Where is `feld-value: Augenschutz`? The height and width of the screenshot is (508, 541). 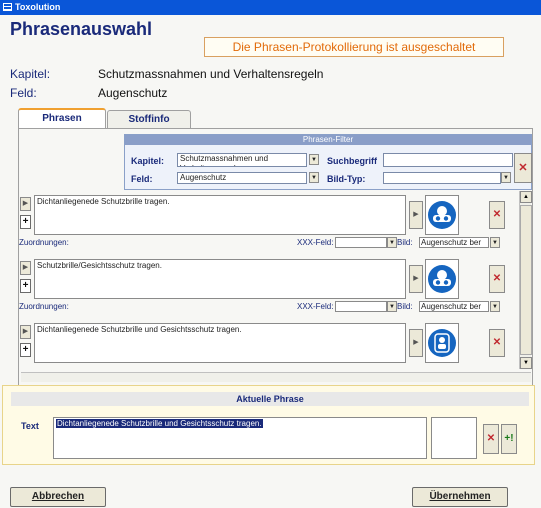 feld-value: Augenschutz is located at coordinates (133, 93).